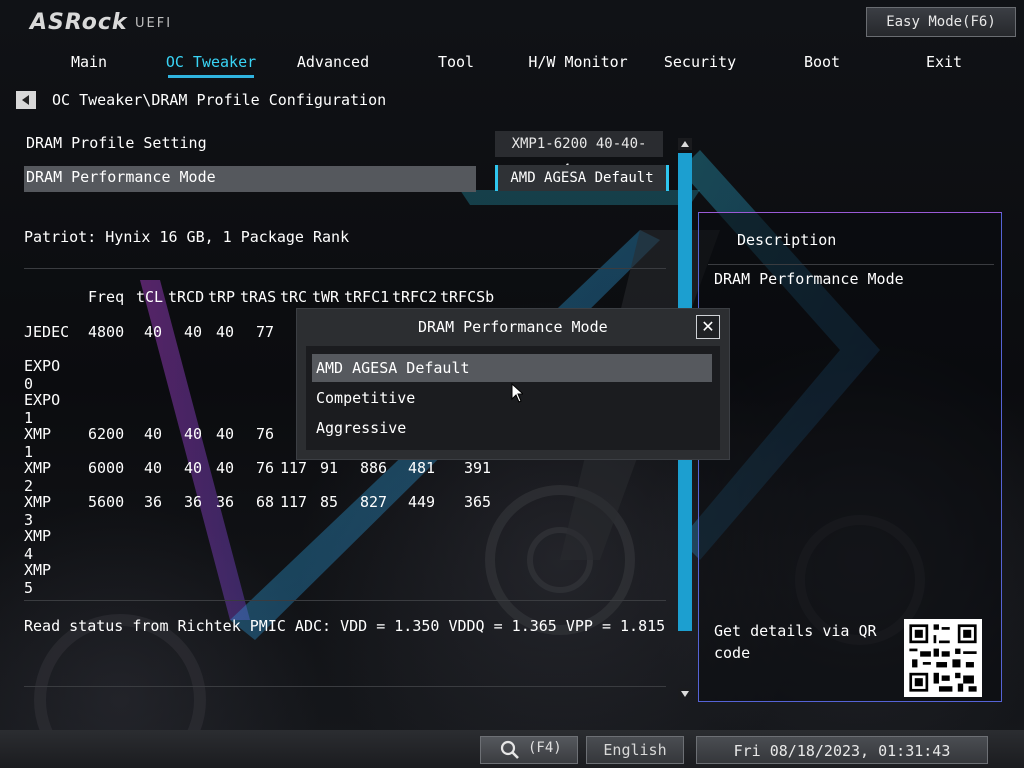  Describe the element at coordinates (222, 297) in the screenshot. I see `col-header-trp: tRP` at that location.